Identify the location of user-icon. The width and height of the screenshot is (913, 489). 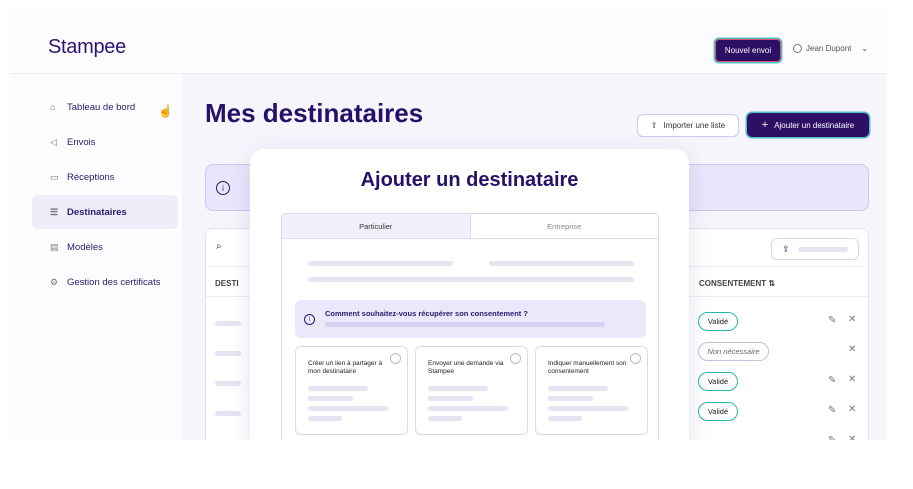
(797, 48).